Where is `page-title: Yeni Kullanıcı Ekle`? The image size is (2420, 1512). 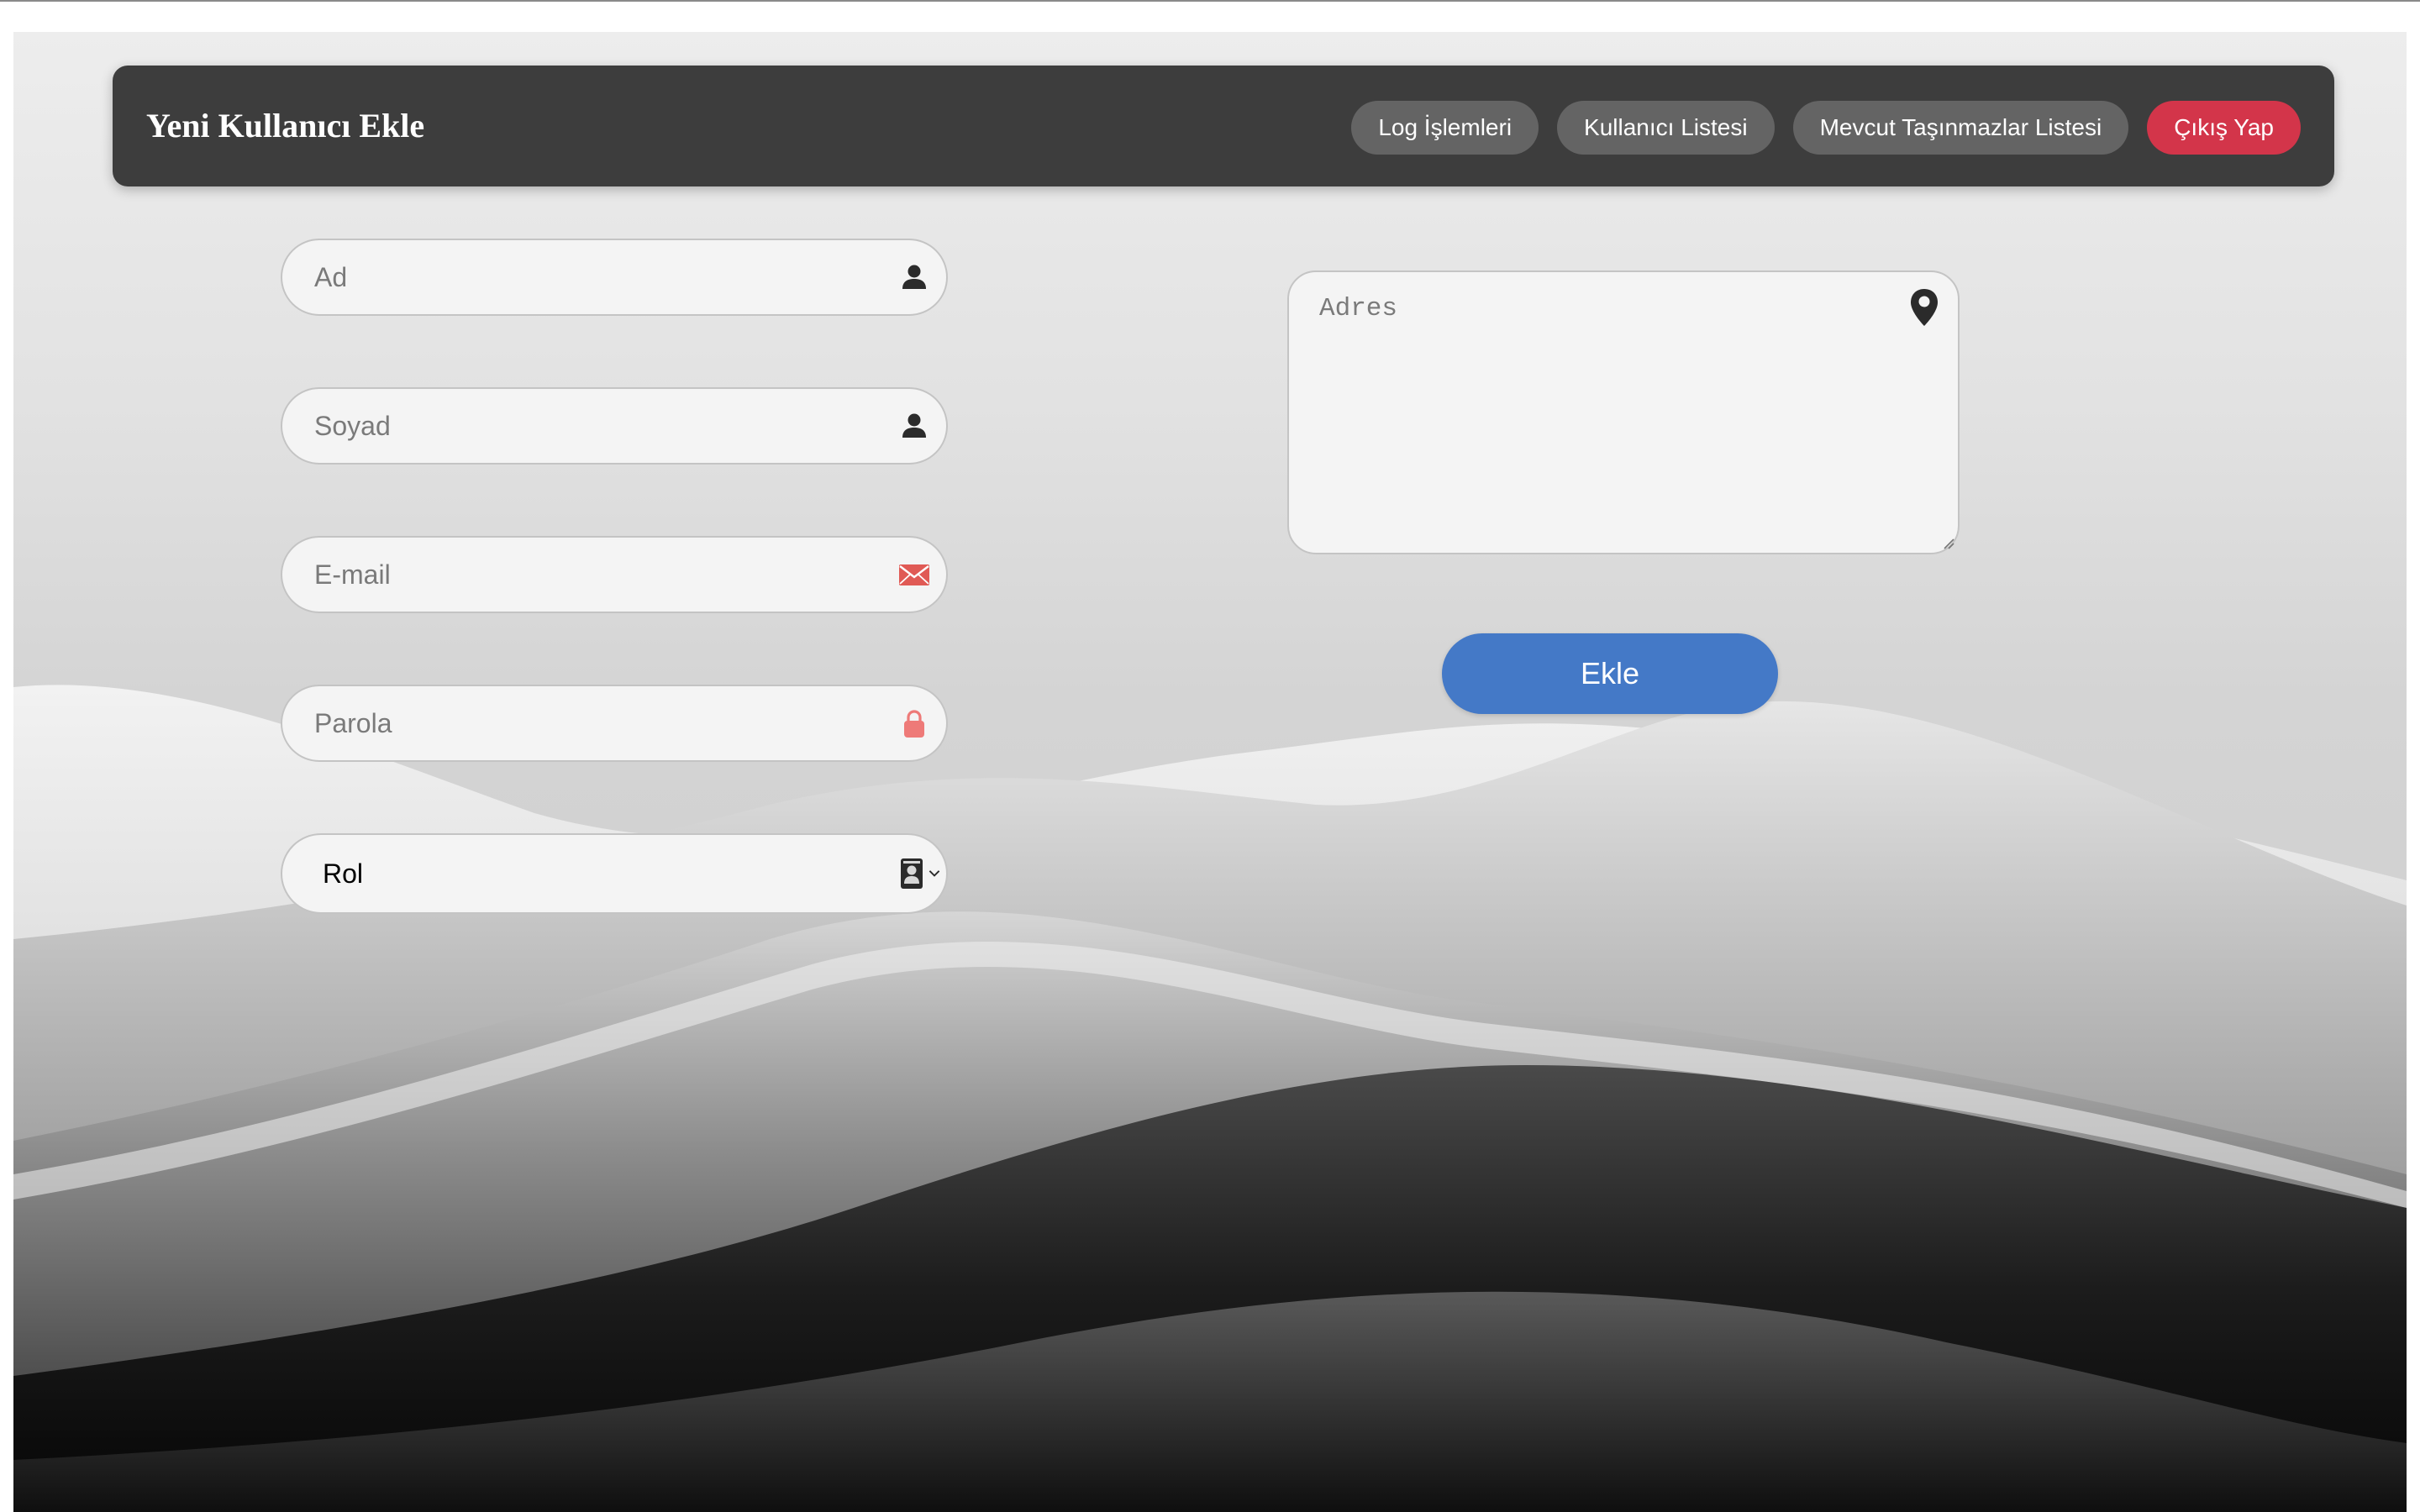 page-title: Yeni Kullanıcı Ekle is located at coordinates (285, 125).